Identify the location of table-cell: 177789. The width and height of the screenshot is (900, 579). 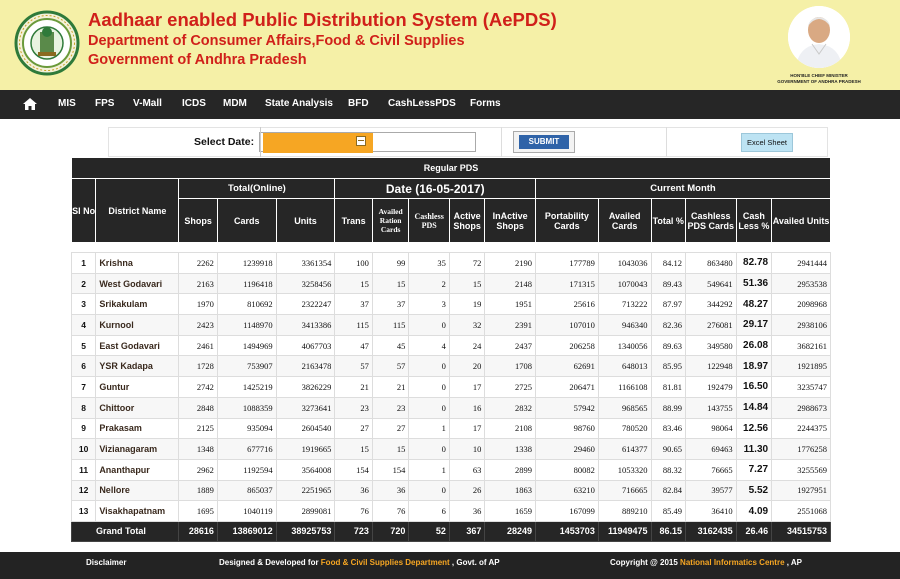
(567, 263).